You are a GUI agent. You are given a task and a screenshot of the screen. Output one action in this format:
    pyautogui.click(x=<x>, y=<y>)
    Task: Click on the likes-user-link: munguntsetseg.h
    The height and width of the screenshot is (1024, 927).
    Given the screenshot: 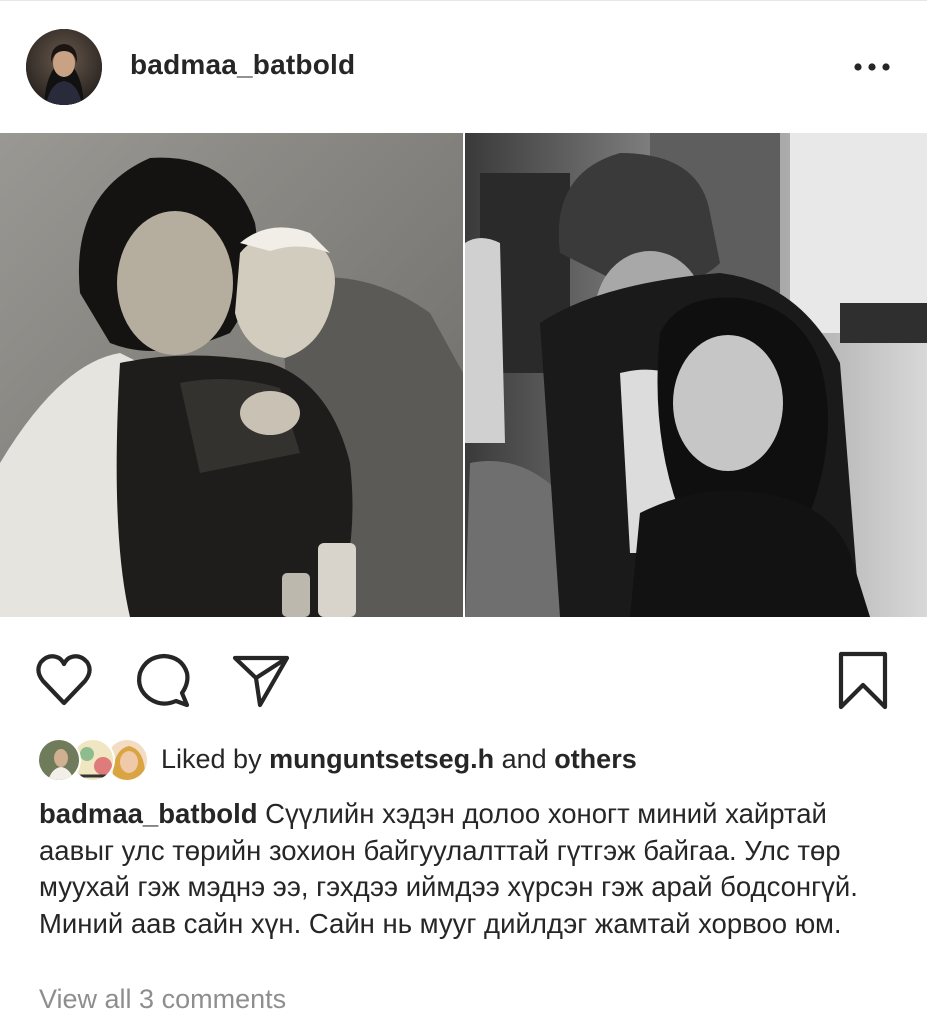 What is the action you would take?
    pyautogui.click(x=381, y=759)
    